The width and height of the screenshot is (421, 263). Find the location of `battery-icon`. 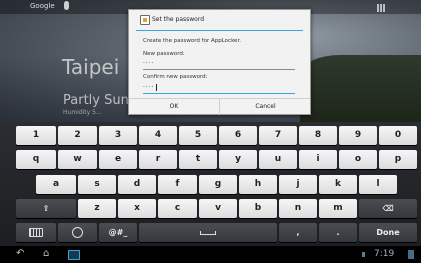

battery-icon is located at coordinates (411, 254).